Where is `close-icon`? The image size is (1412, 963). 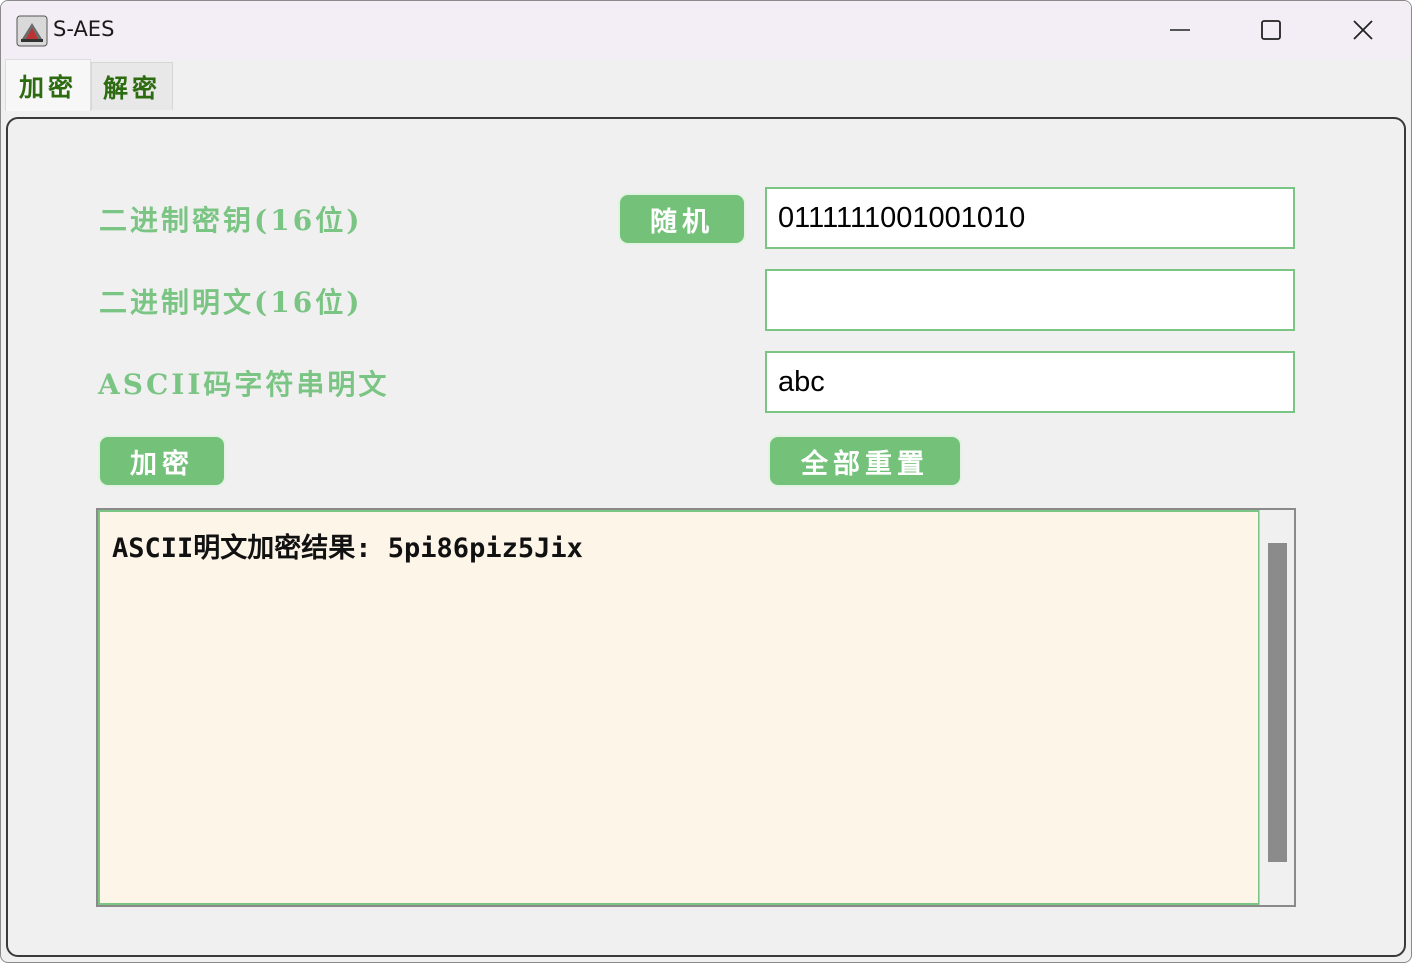 close-icon is located at coordinates (1363, 30).